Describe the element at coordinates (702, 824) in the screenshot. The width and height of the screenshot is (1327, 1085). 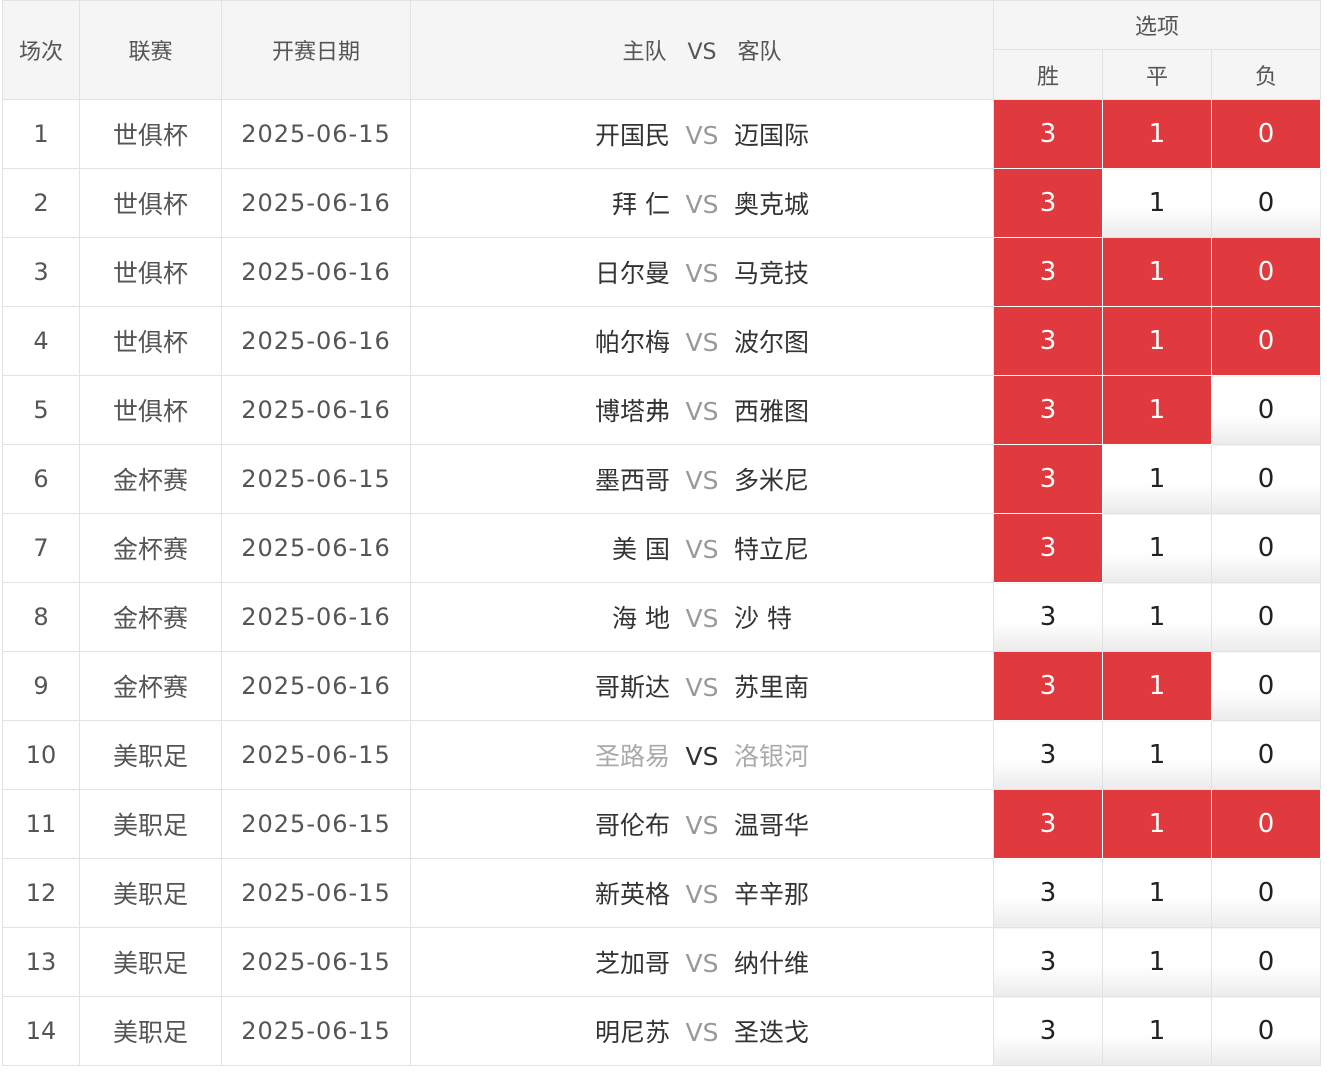
I see `match-teams: 哥伦布 VS 温哥华` at that location.